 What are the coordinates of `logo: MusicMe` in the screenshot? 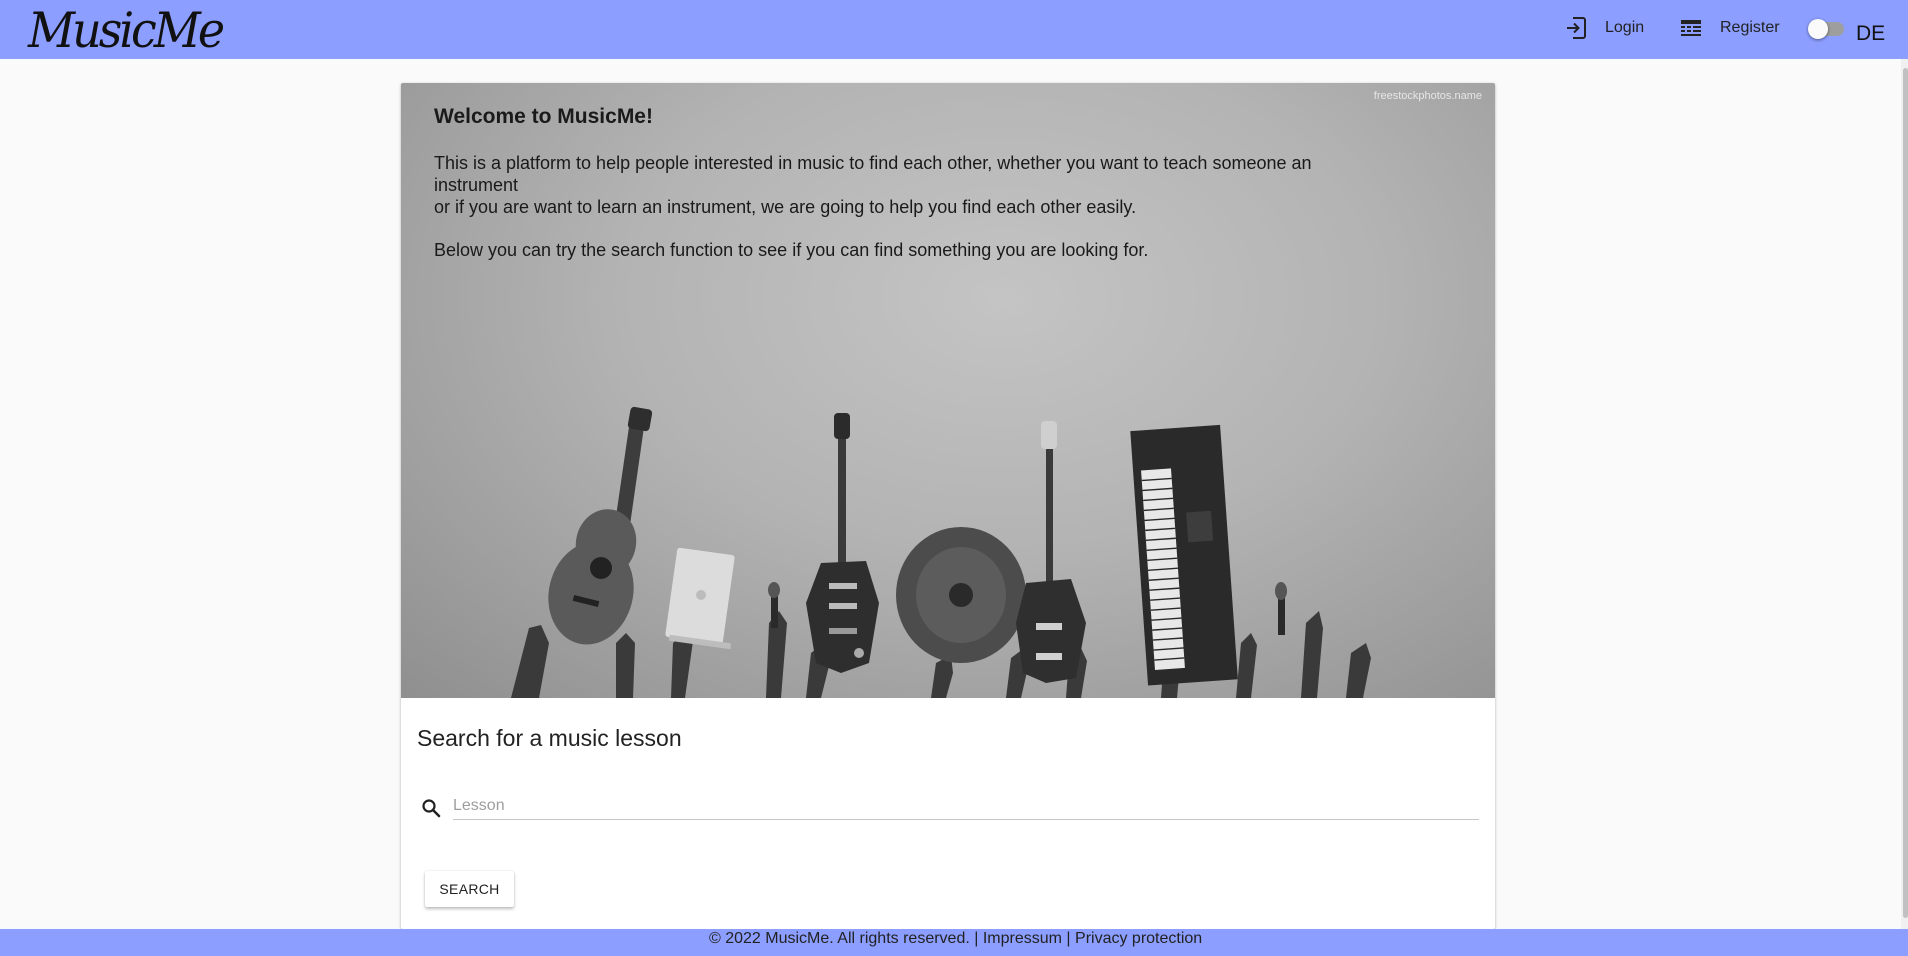 It's located at (126, 30).